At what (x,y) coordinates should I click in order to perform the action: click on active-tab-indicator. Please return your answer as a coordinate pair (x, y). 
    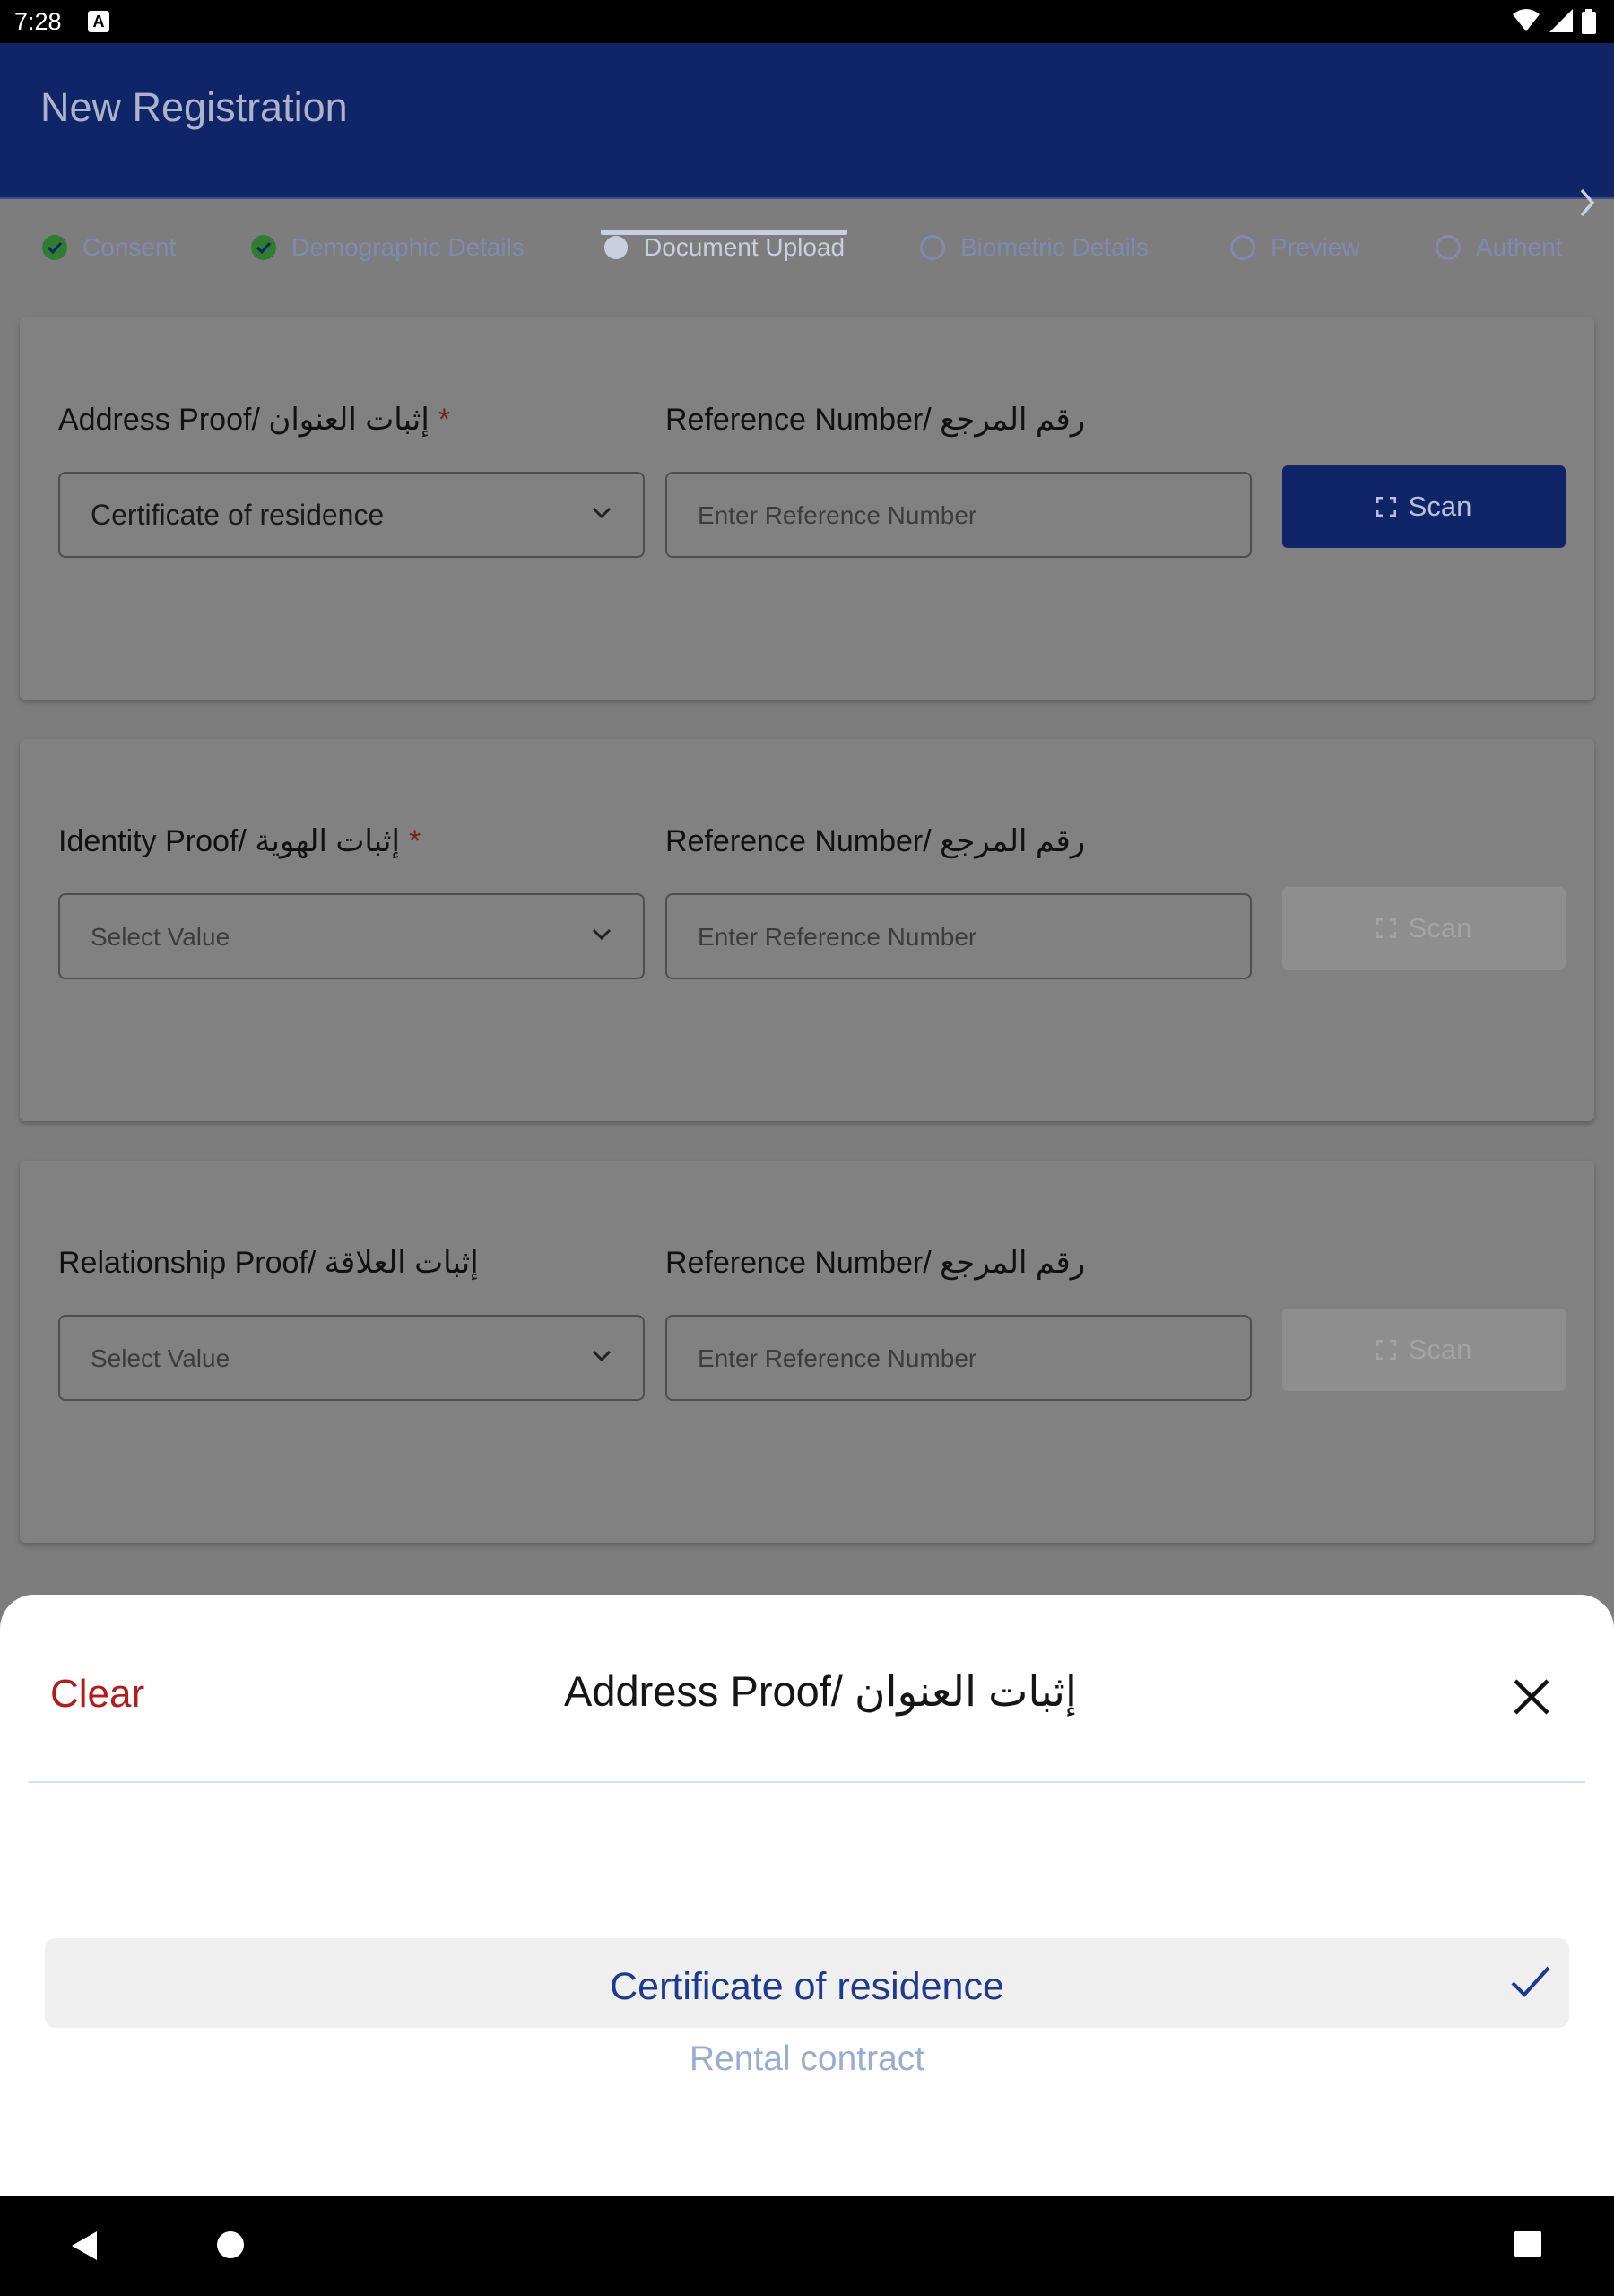
    Looking at the image, I should click on (724, 232).